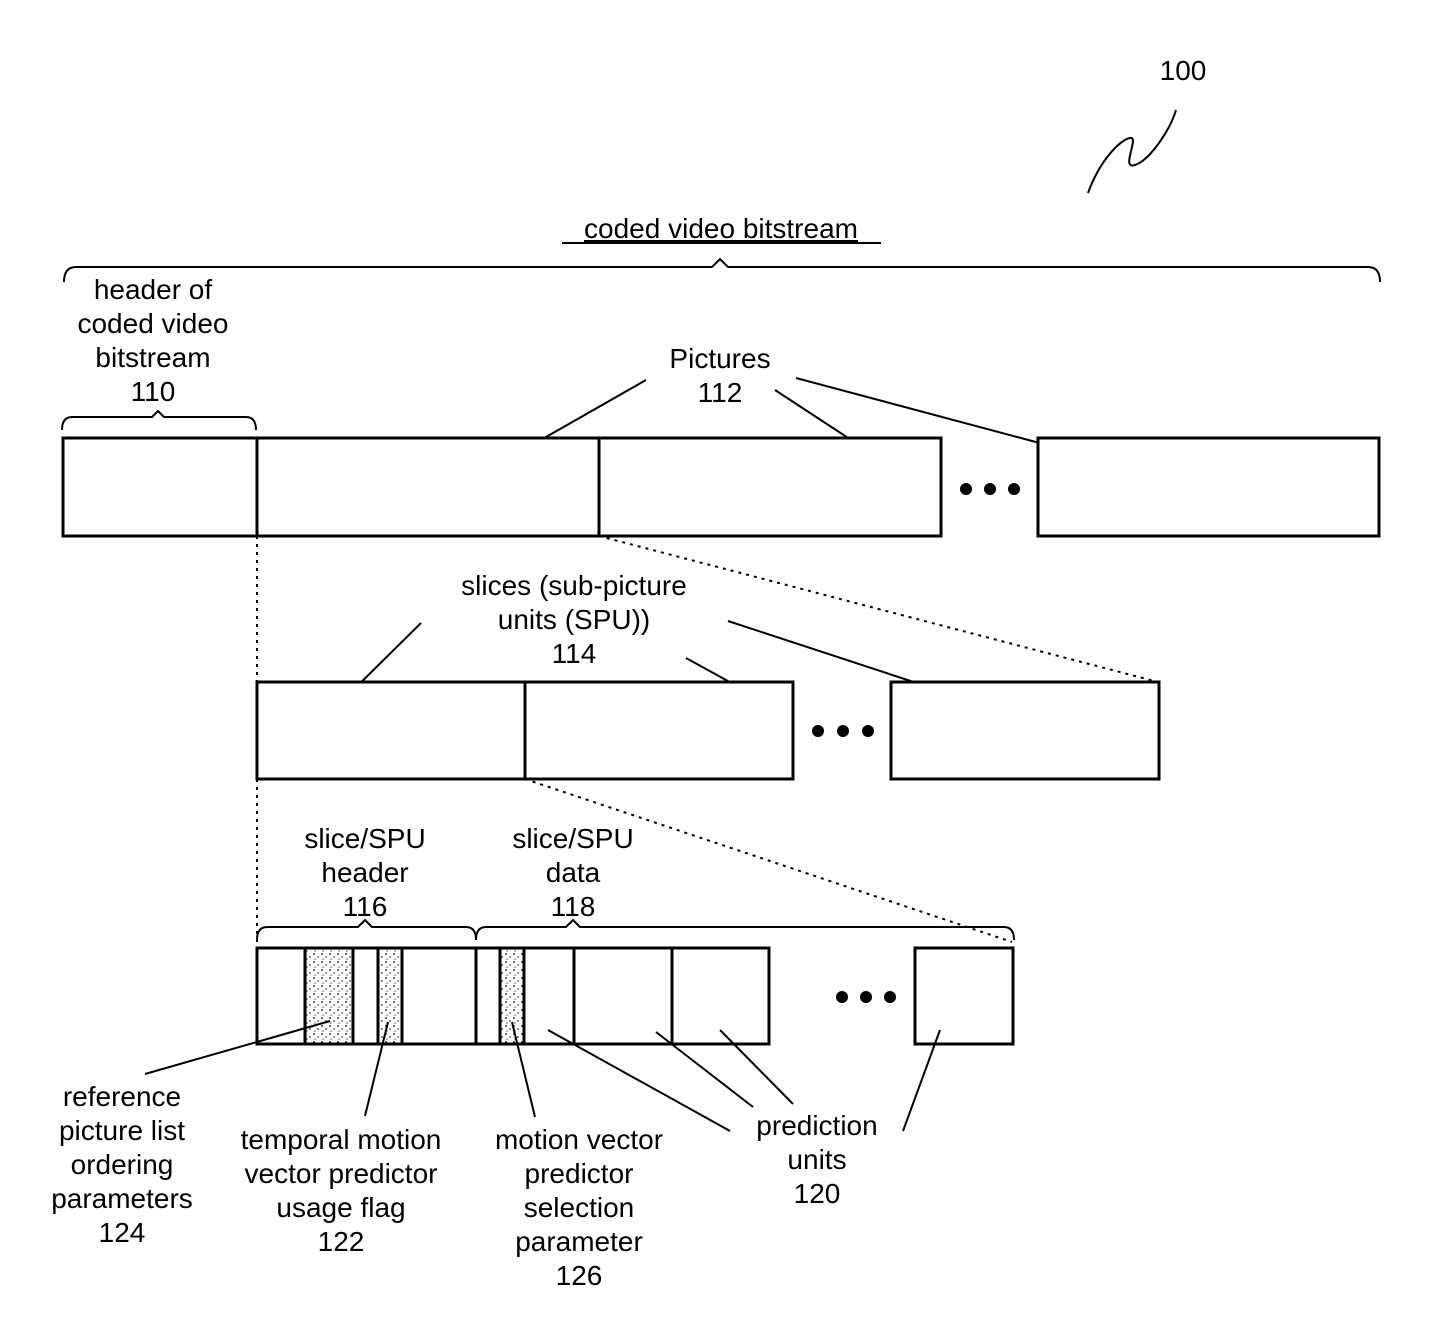 The height and width of the screenshot is (1333, 1452). What do you see at coordinates (365, 906) in the screenshot?
I see `svg-text: 116` at bounding box center [365, 906].